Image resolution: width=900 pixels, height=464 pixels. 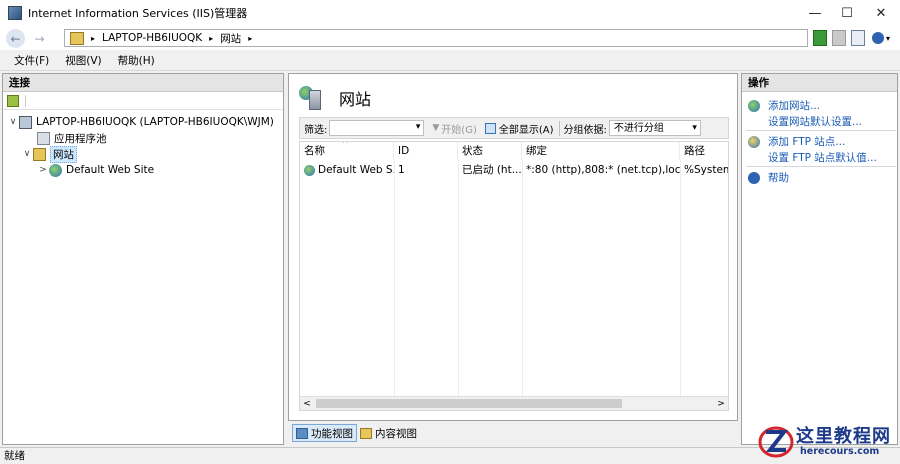 I want to click on sort-arrow-icon: ^, so click(x=345, y=144).